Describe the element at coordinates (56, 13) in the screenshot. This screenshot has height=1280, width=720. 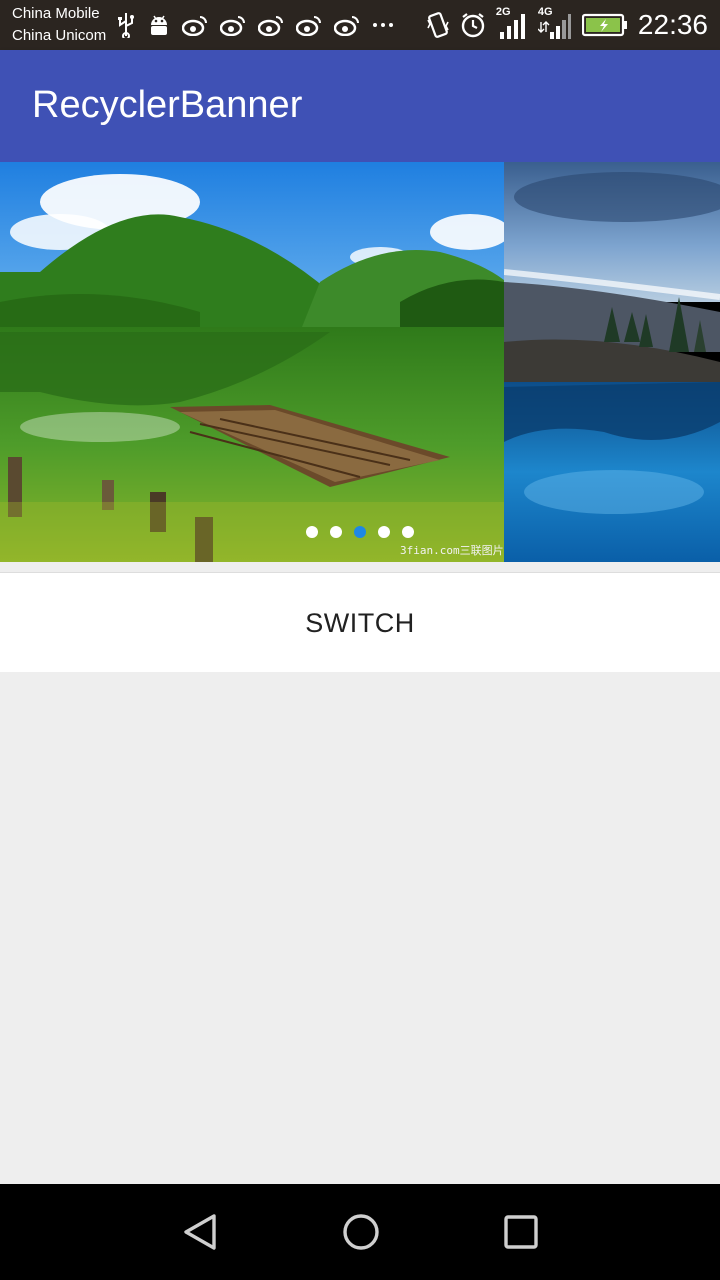
I see `carrier-1: China Mobile` at that location.